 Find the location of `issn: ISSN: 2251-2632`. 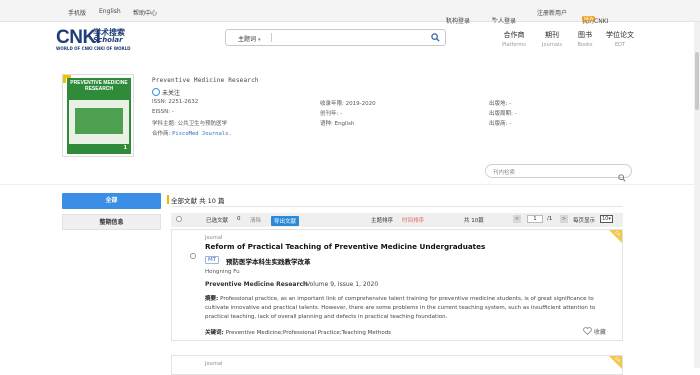

issn: ISSN: 2251-2632 is located at coordinates (175, 102).